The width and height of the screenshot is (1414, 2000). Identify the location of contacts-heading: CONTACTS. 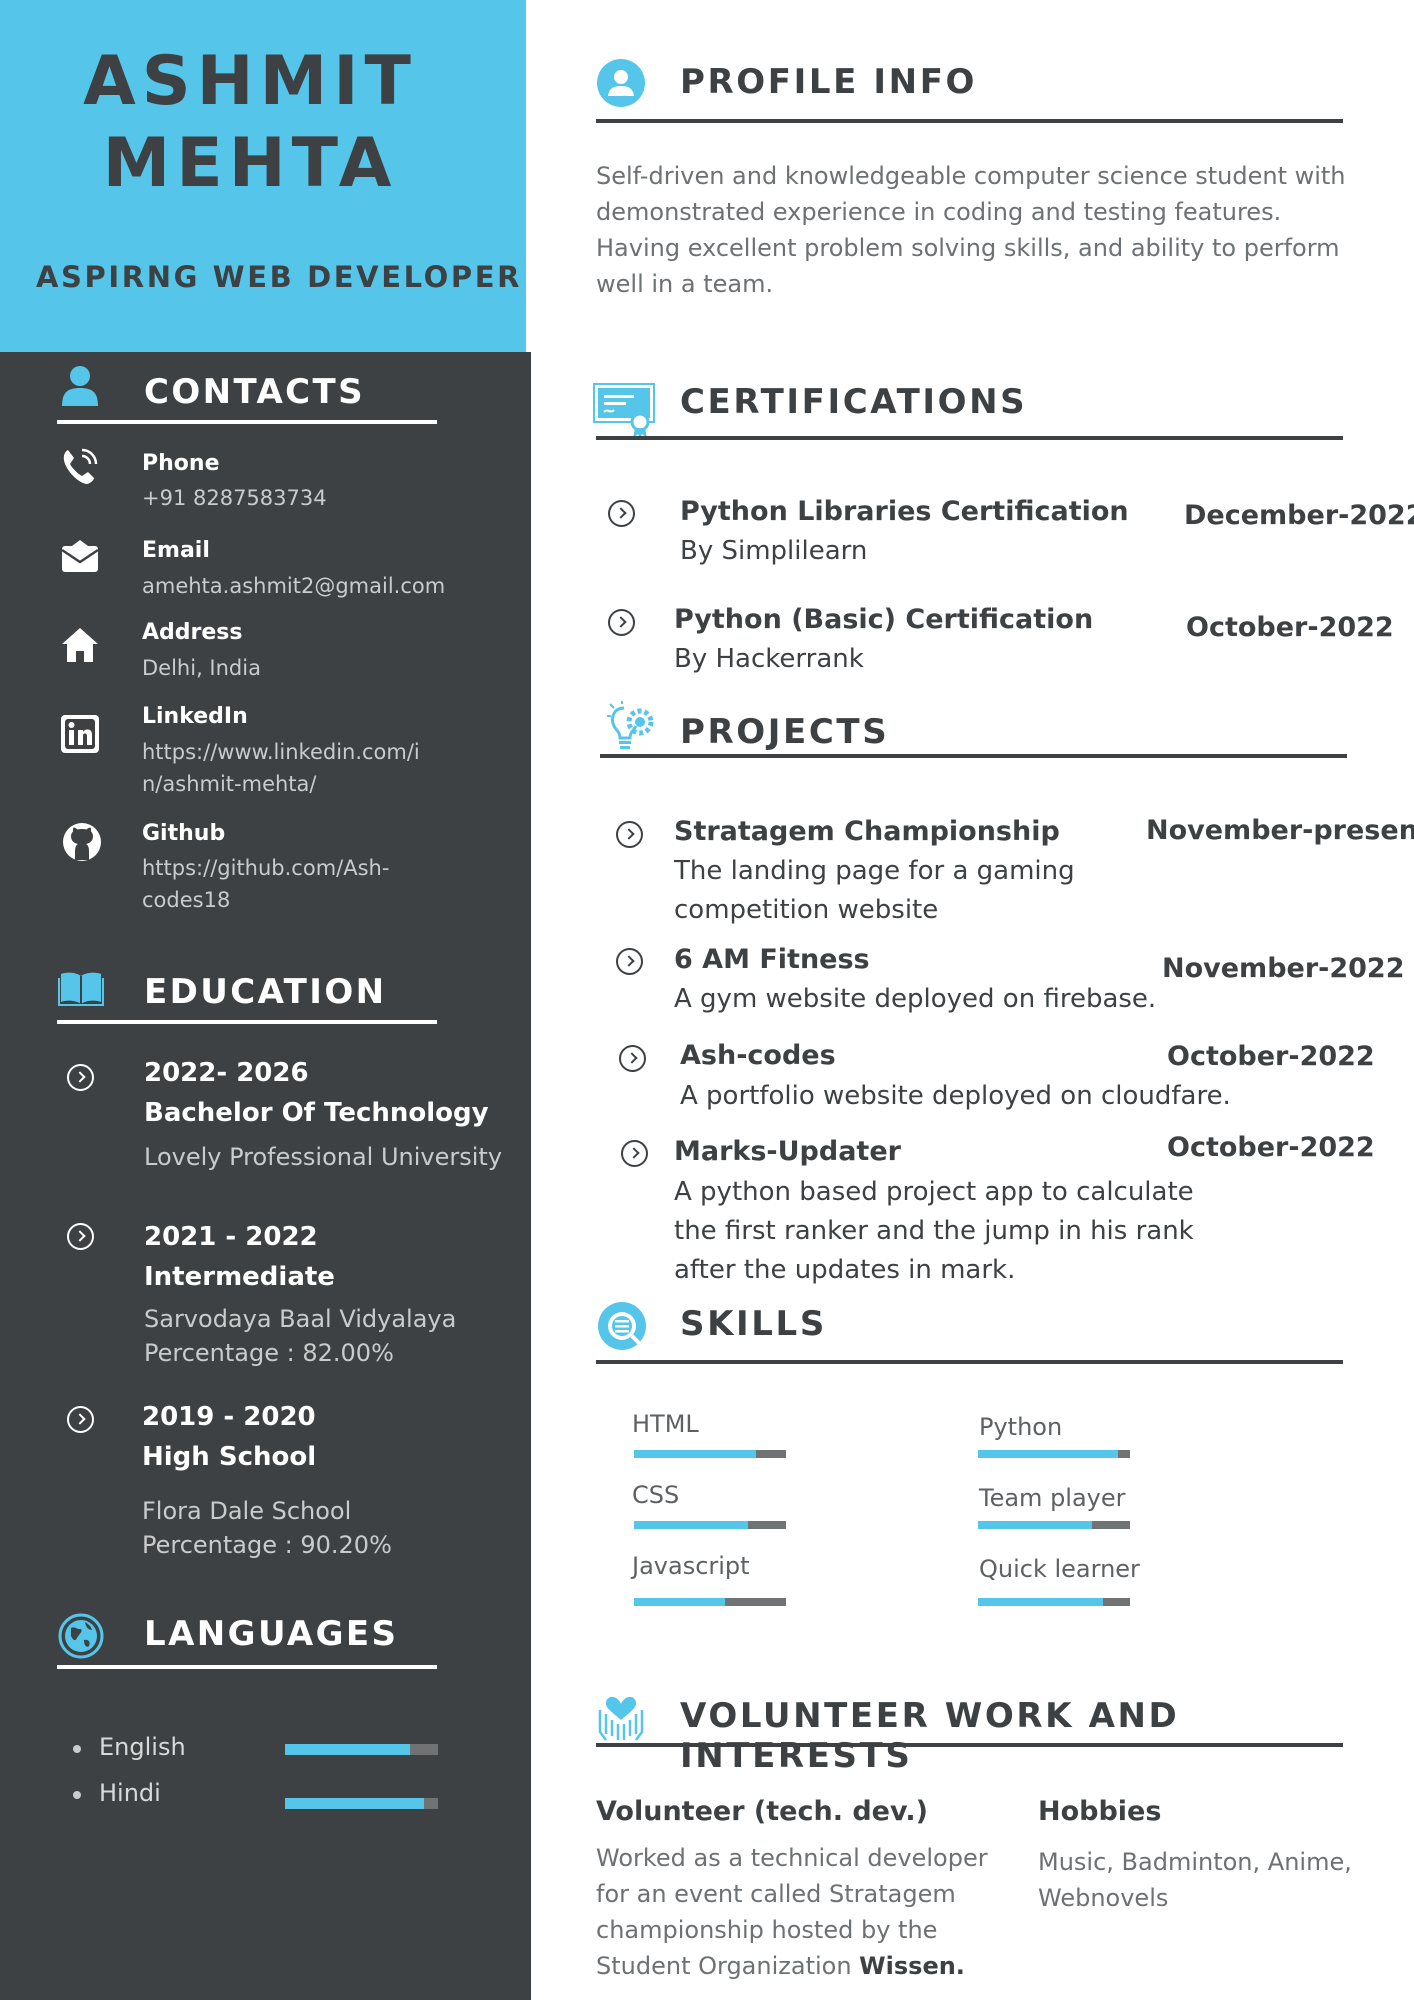
(255, 392).